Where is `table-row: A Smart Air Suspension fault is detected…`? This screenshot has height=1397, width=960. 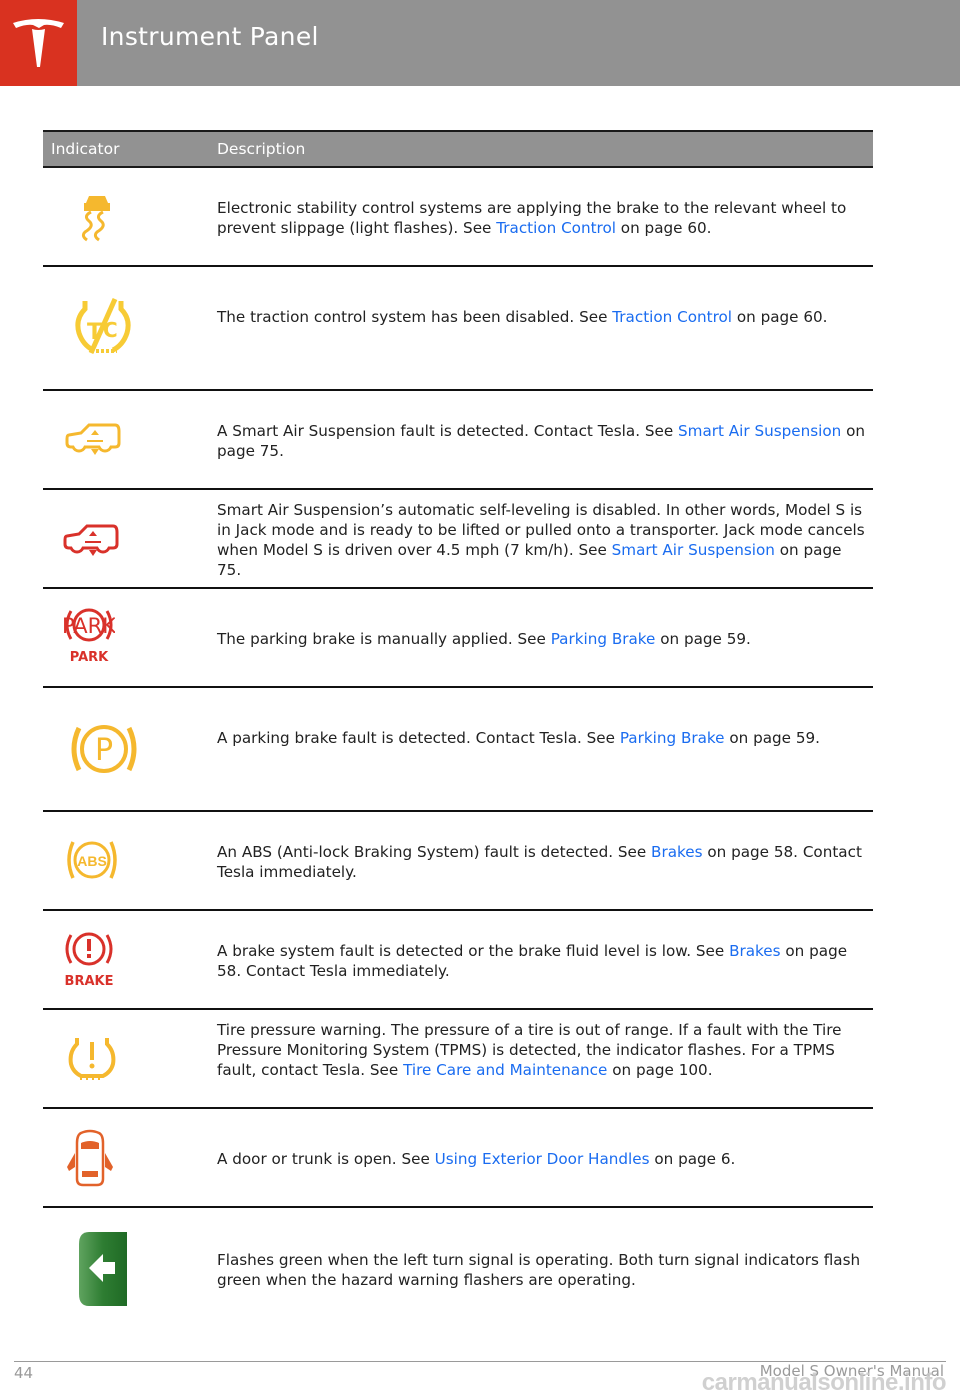 table-row: A Smart Air Suspension fault is detected… is located at coordinates (458, 440).